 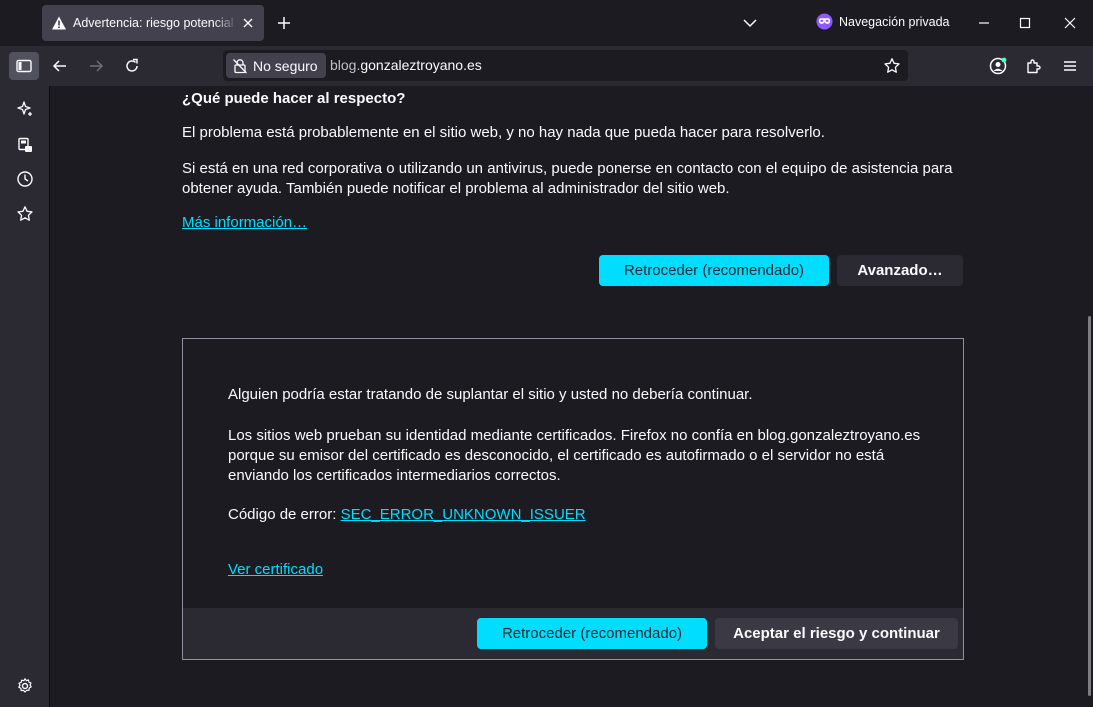 I want to click on back-arrow-icon, so click(x=59, y=66).